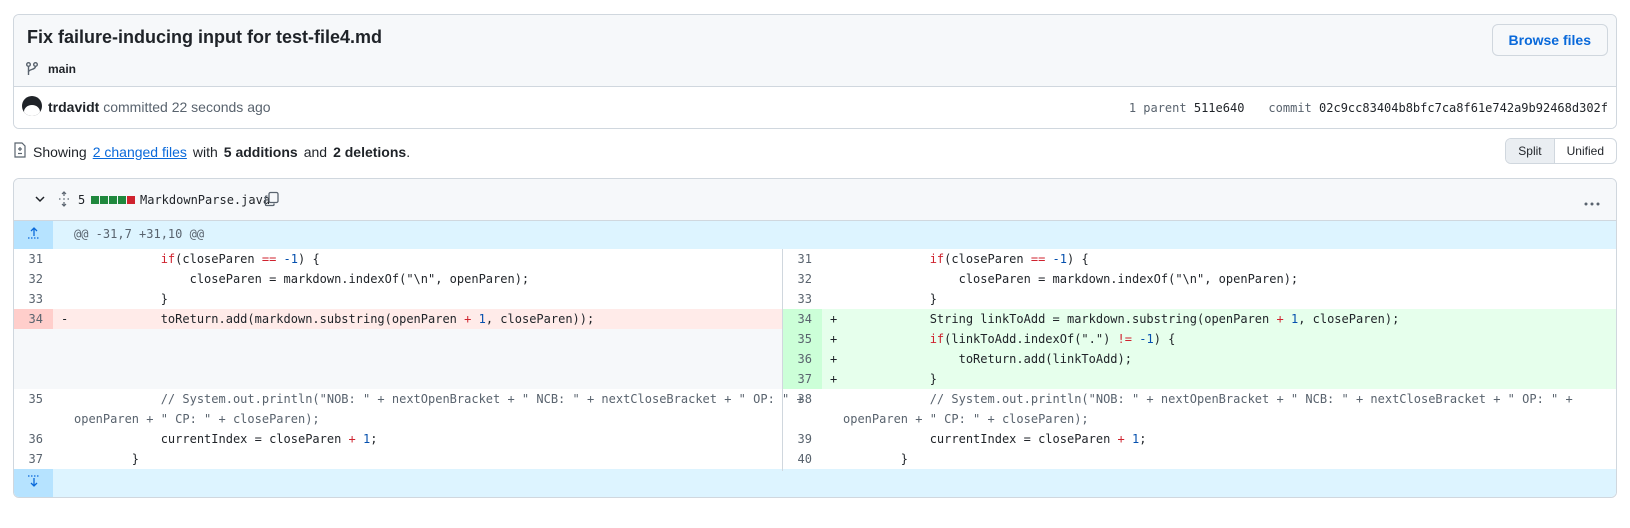  I want to click on chevron-down-icon, so click(40, 200).